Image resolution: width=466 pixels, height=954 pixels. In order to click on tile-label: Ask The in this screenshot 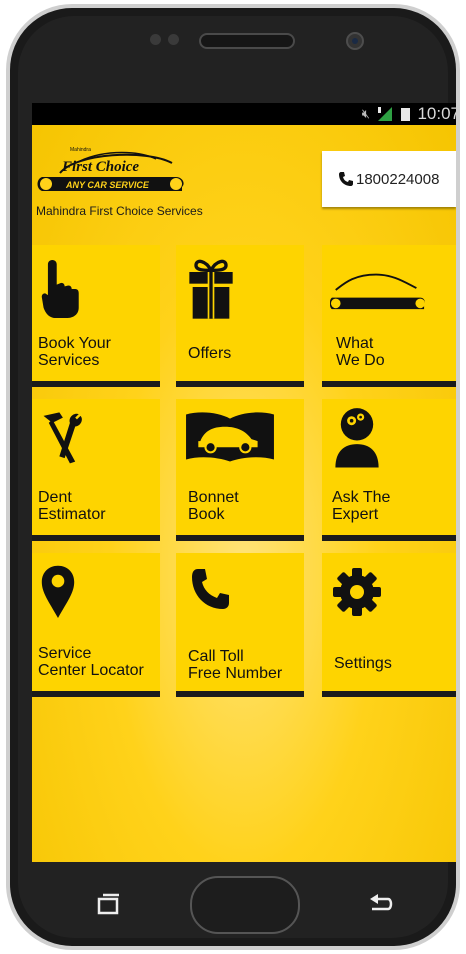, I will do `click(361, 497)`.